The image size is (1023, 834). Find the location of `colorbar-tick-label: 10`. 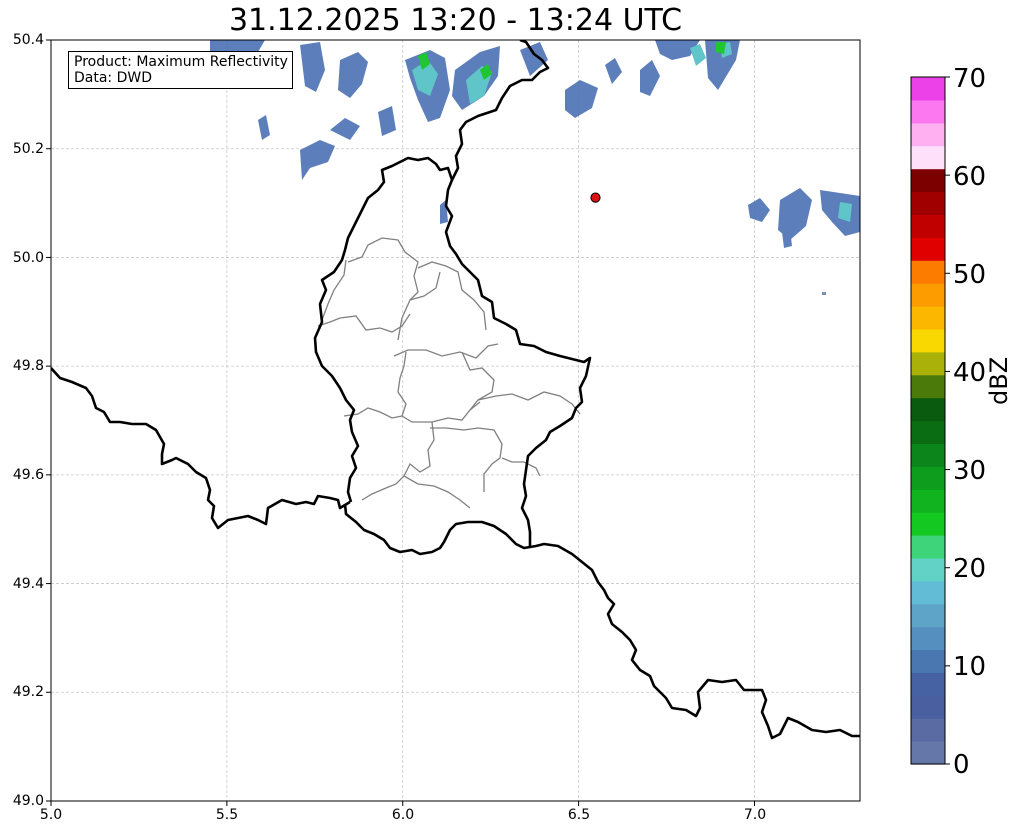

colorbar-tick-label: 10 is located at coordinates (970, 667).